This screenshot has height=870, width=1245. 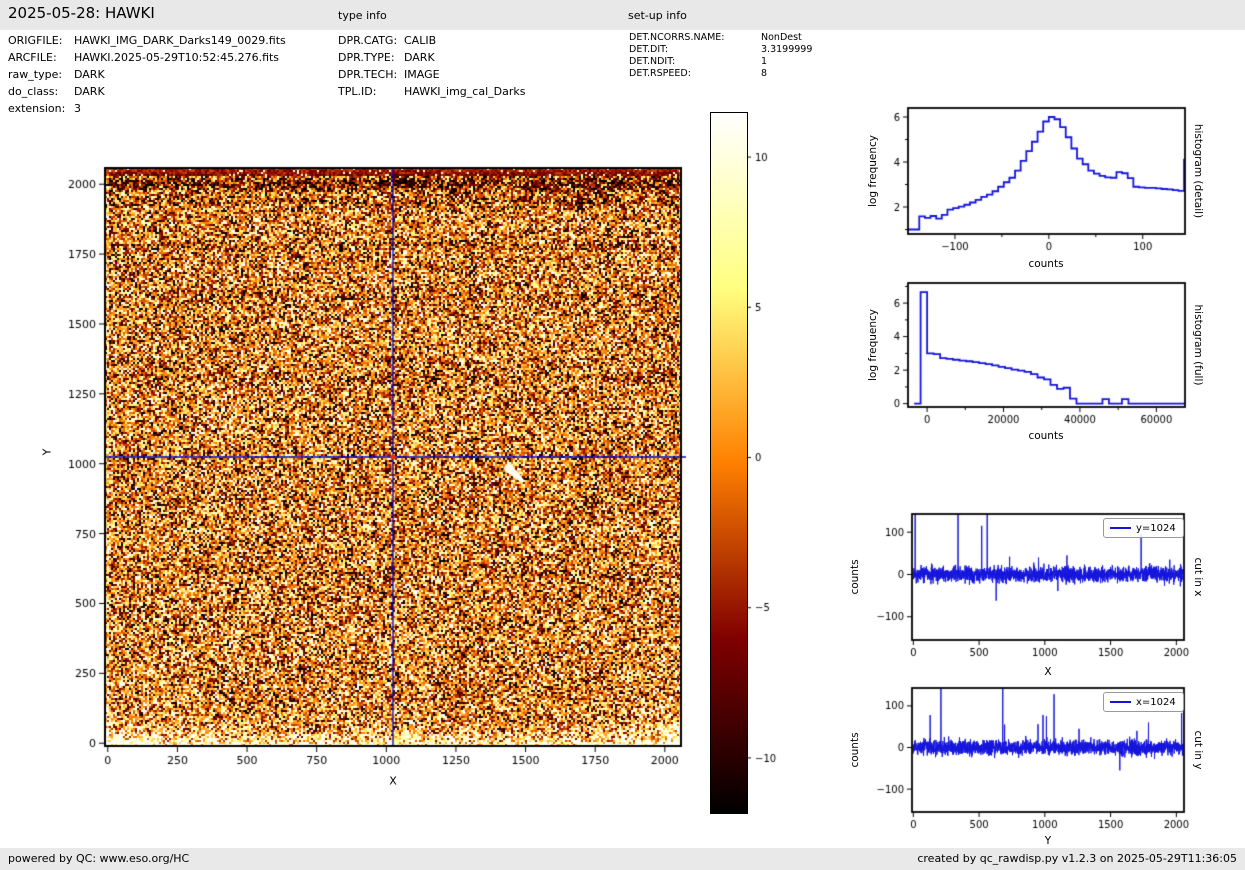 I want to click on hist-detail-yaxis-label: log frequency, so click(x=873, y=171).